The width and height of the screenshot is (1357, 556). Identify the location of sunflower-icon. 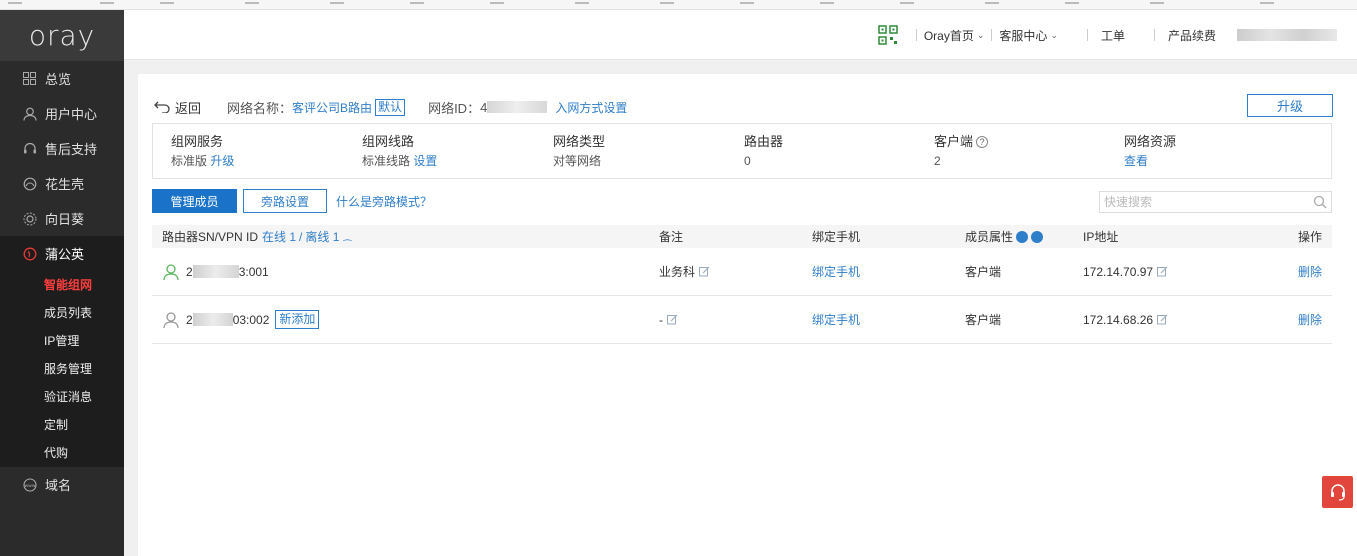
(29, 218).